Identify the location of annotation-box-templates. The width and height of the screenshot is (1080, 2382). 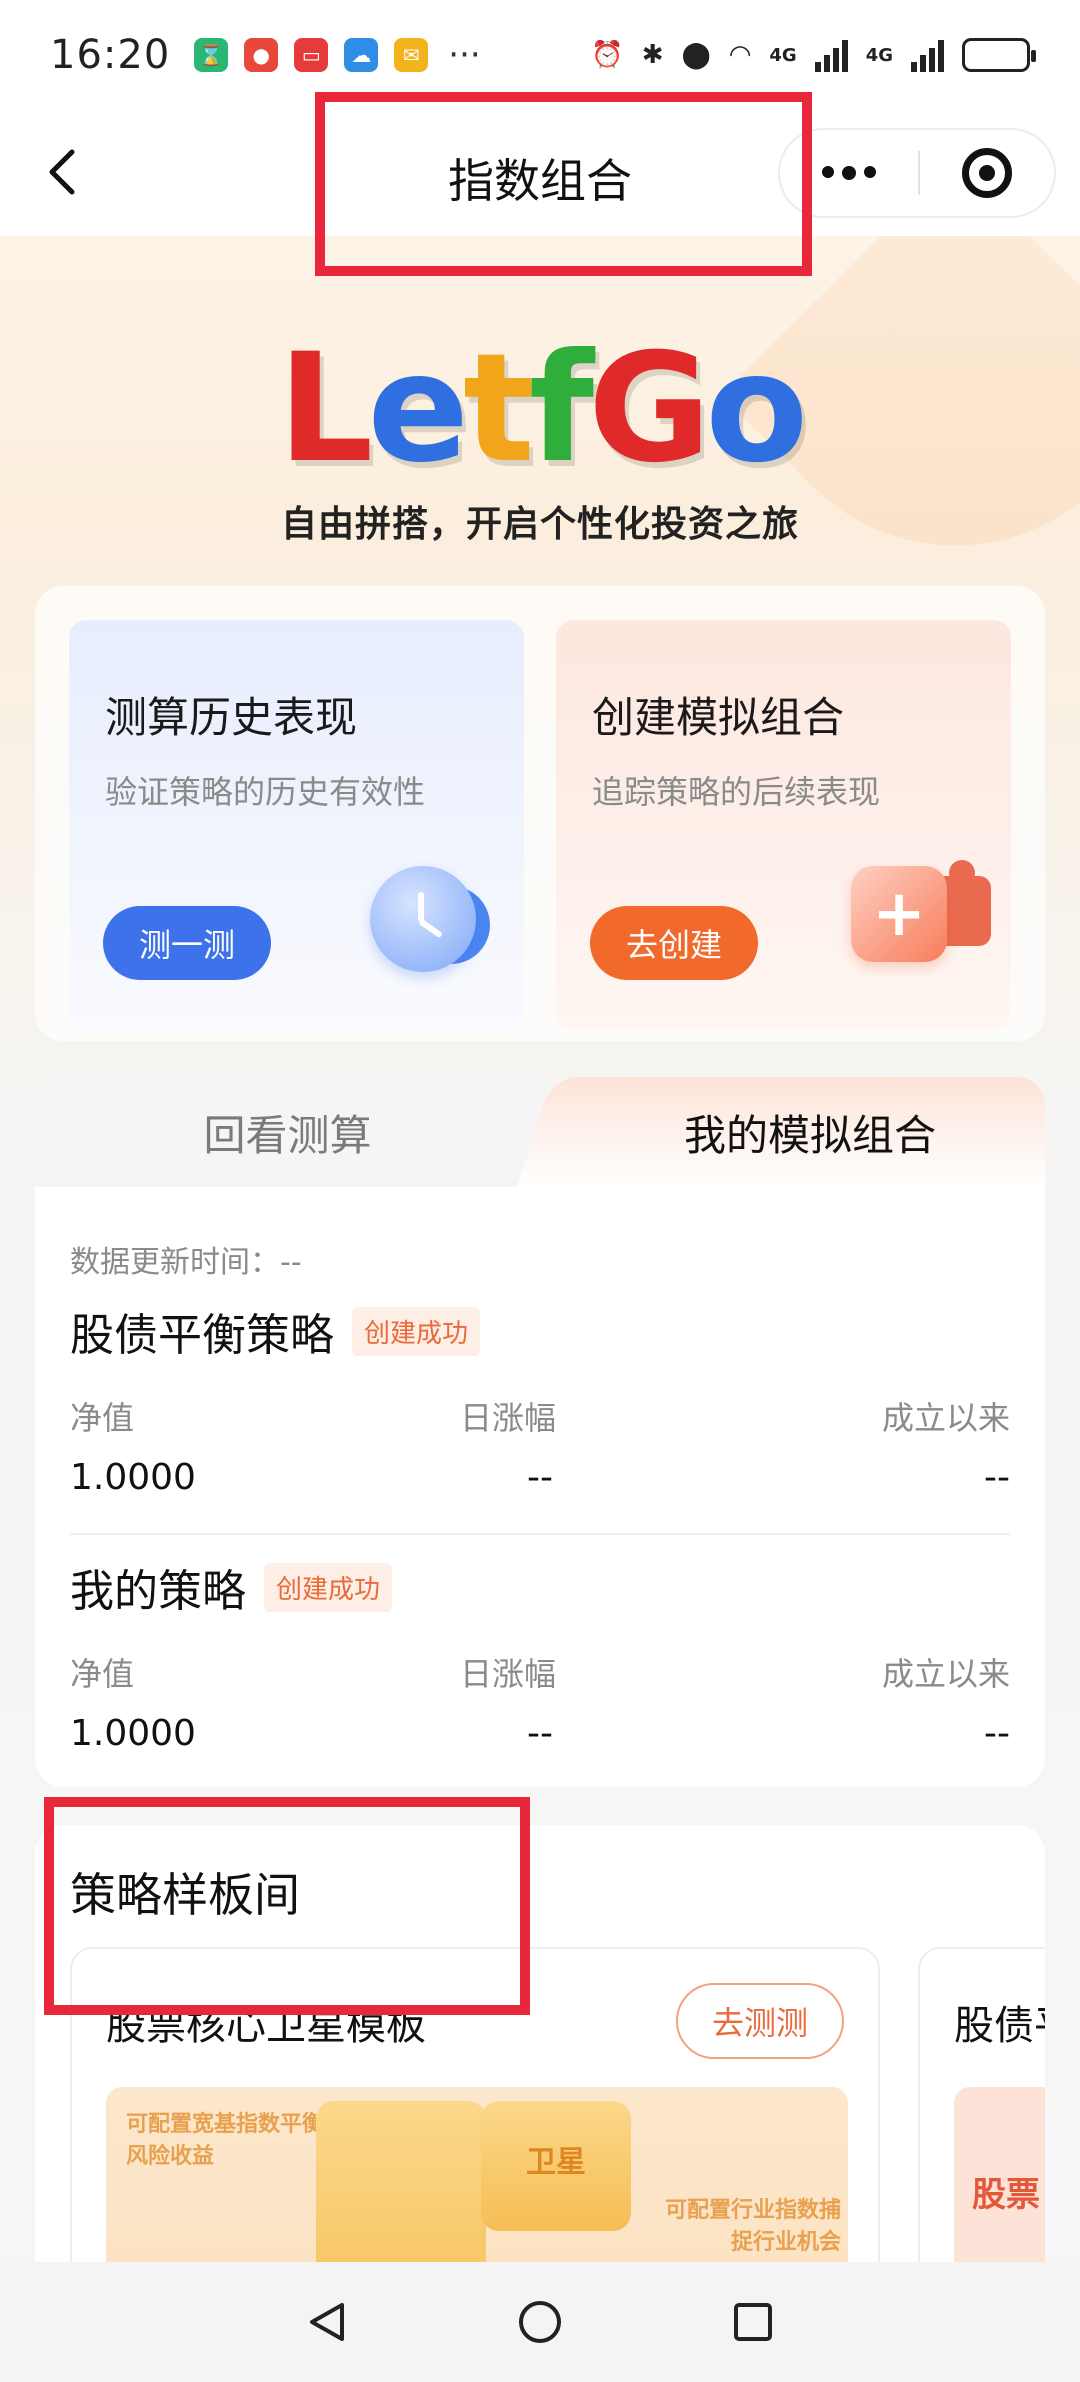
(287, 1906).